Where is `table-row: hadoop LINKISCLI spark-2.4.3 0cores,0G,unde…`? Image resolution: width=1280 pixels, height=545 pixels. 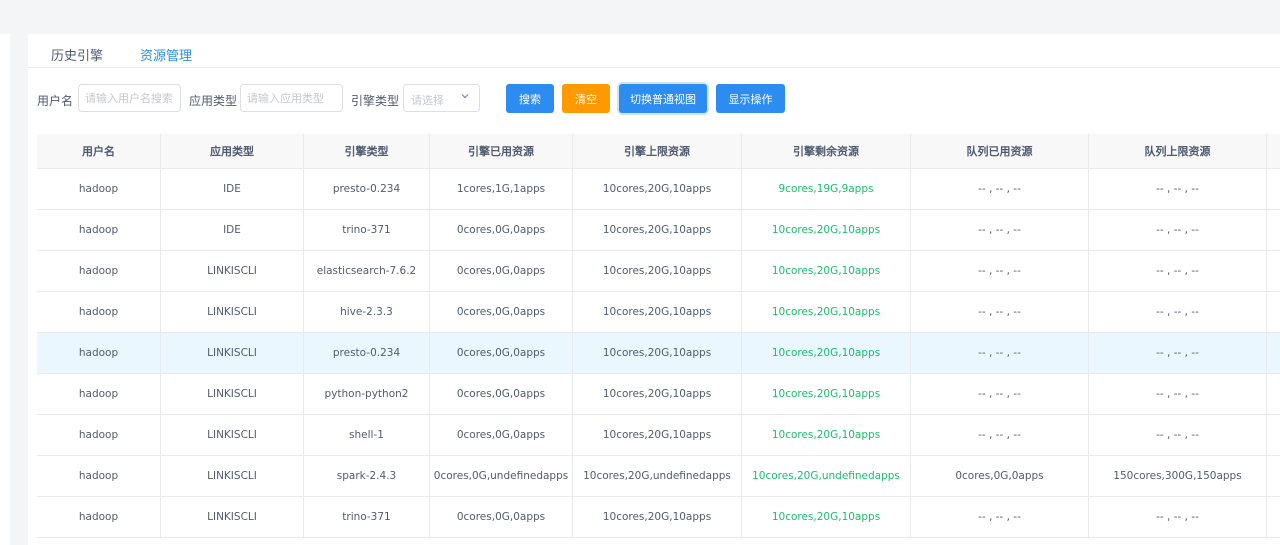 table-row: hadoop LINKISCLI spark-2.4.3 0cores,0G,unde… is located at coordinates (658, 476).